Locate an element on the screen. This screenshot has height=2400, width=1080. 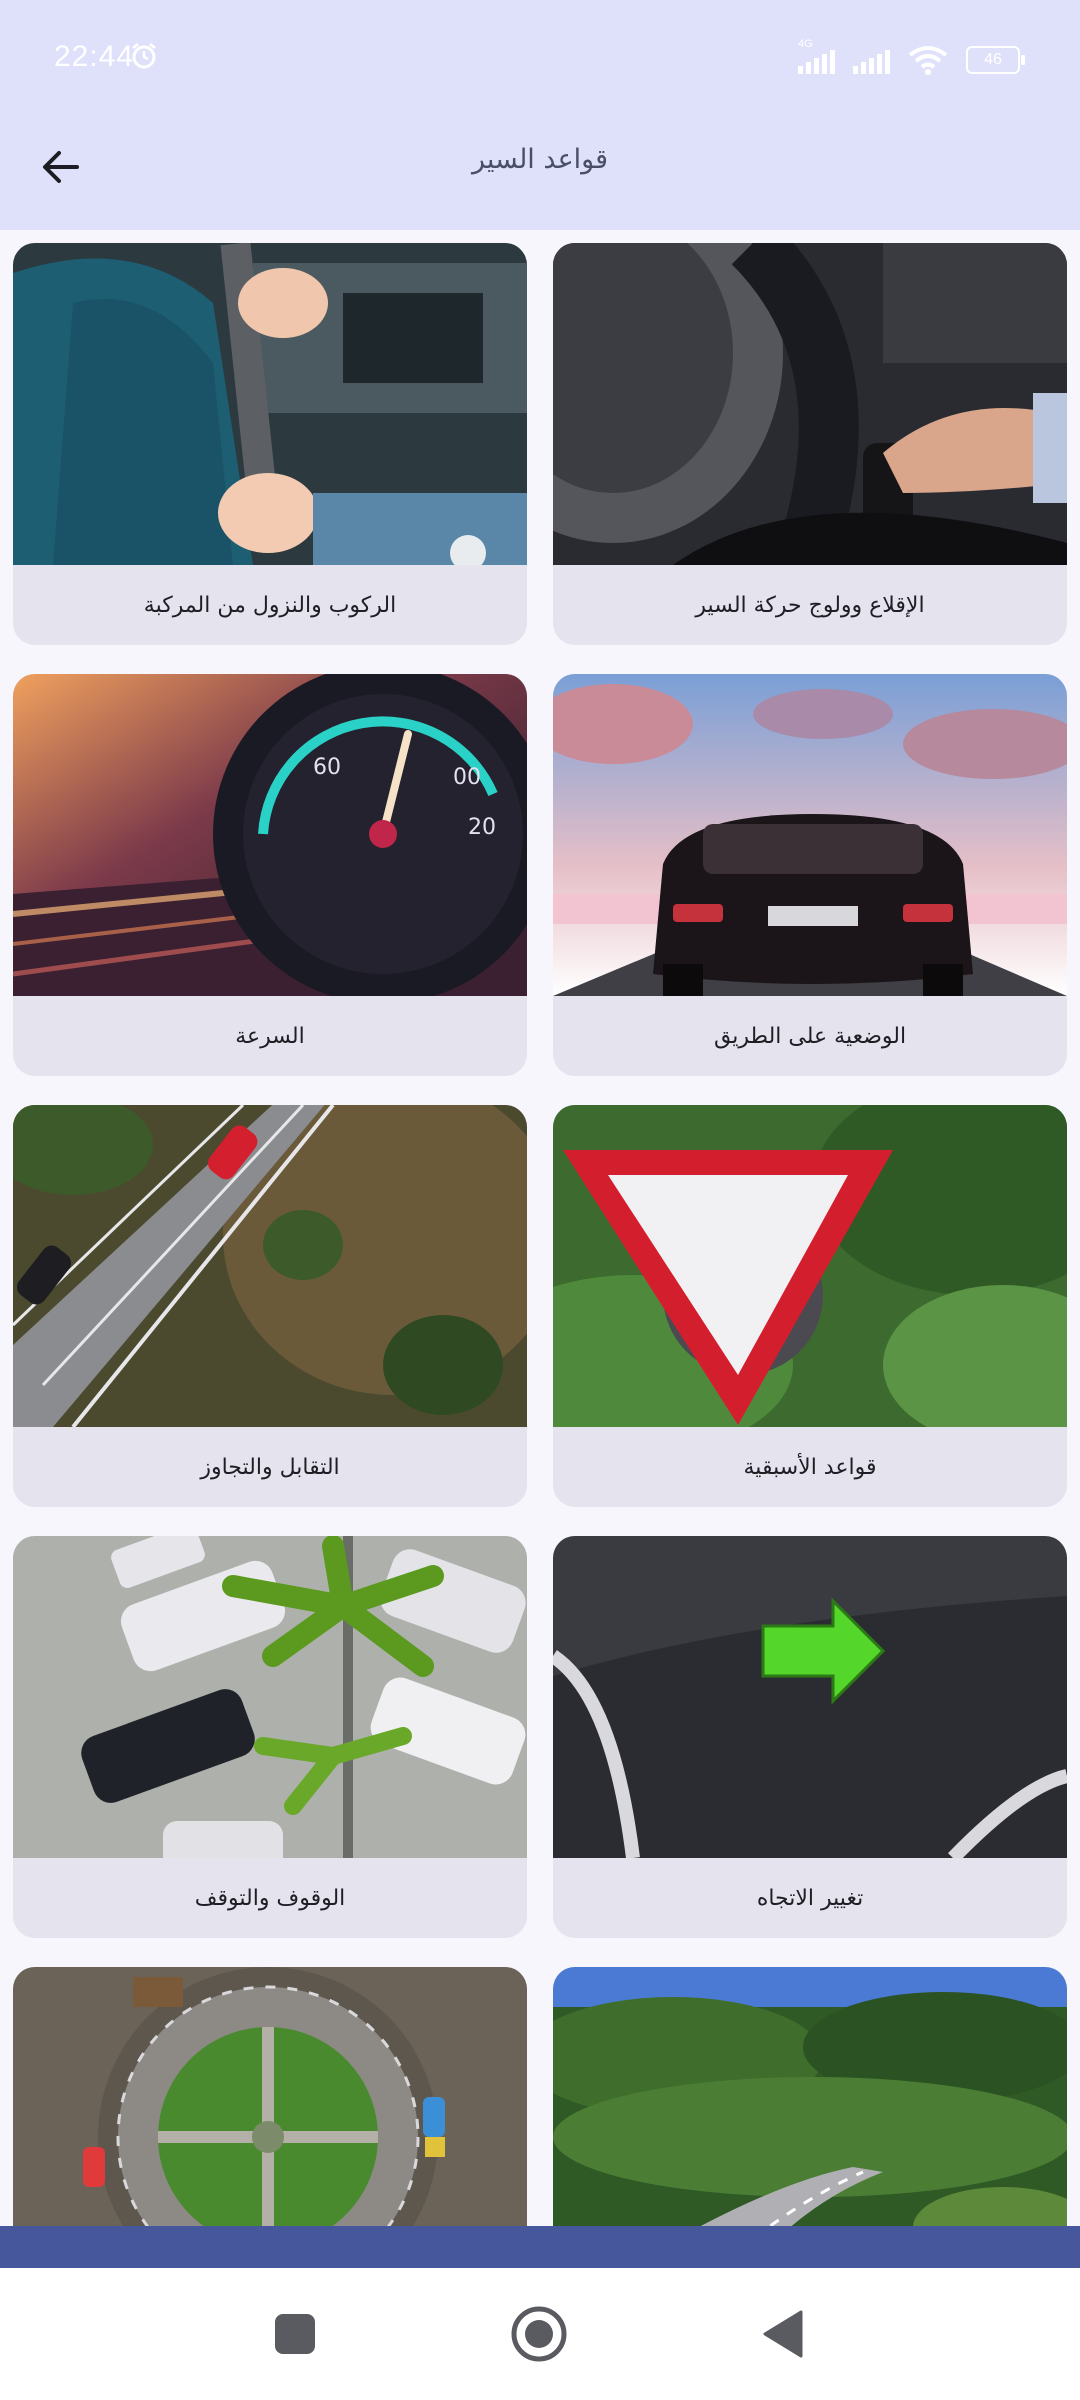
alarm-icon is located at coordinates (144, 55).